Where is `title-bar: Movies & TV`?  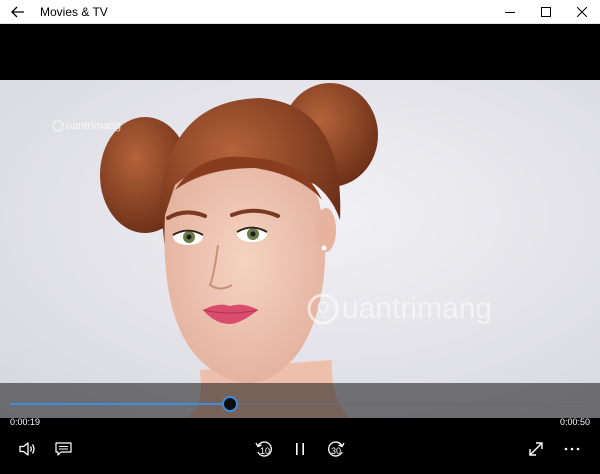
title-bar: Movies & TV is located at coordinates (300, 12).